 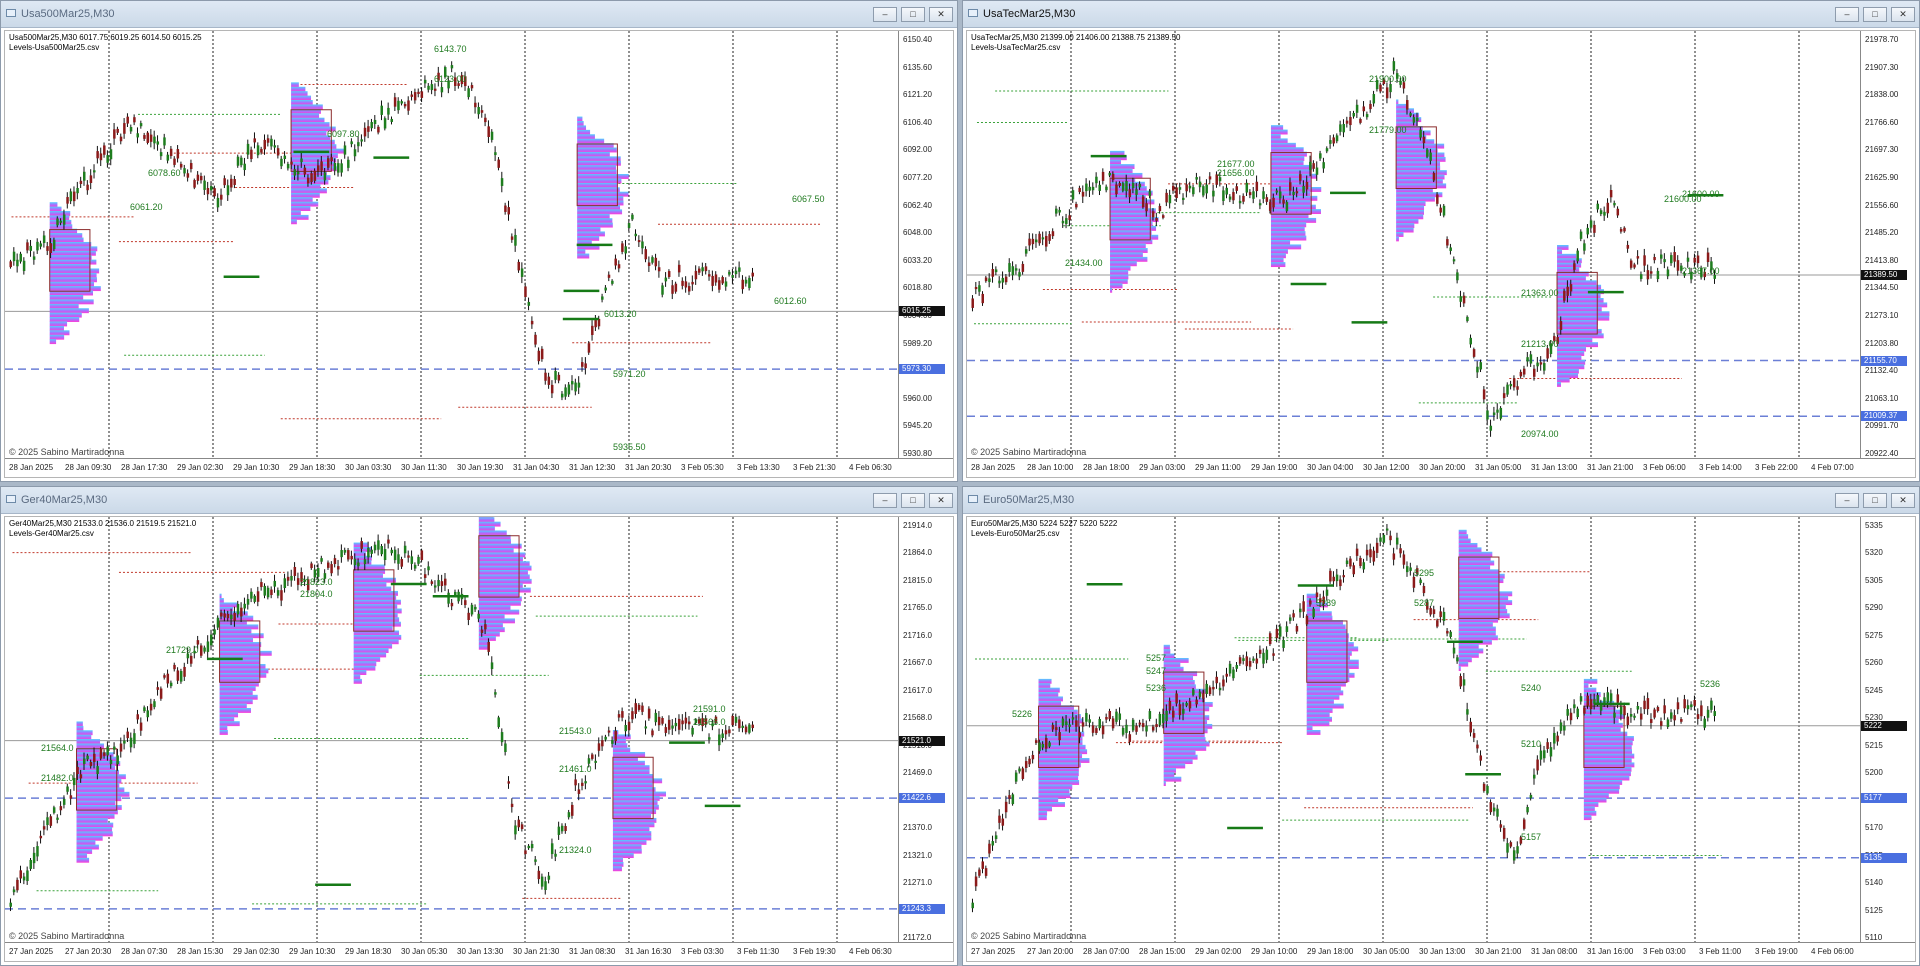 I want to click on level-label: 20974.00, so click(x=1540, y=434).